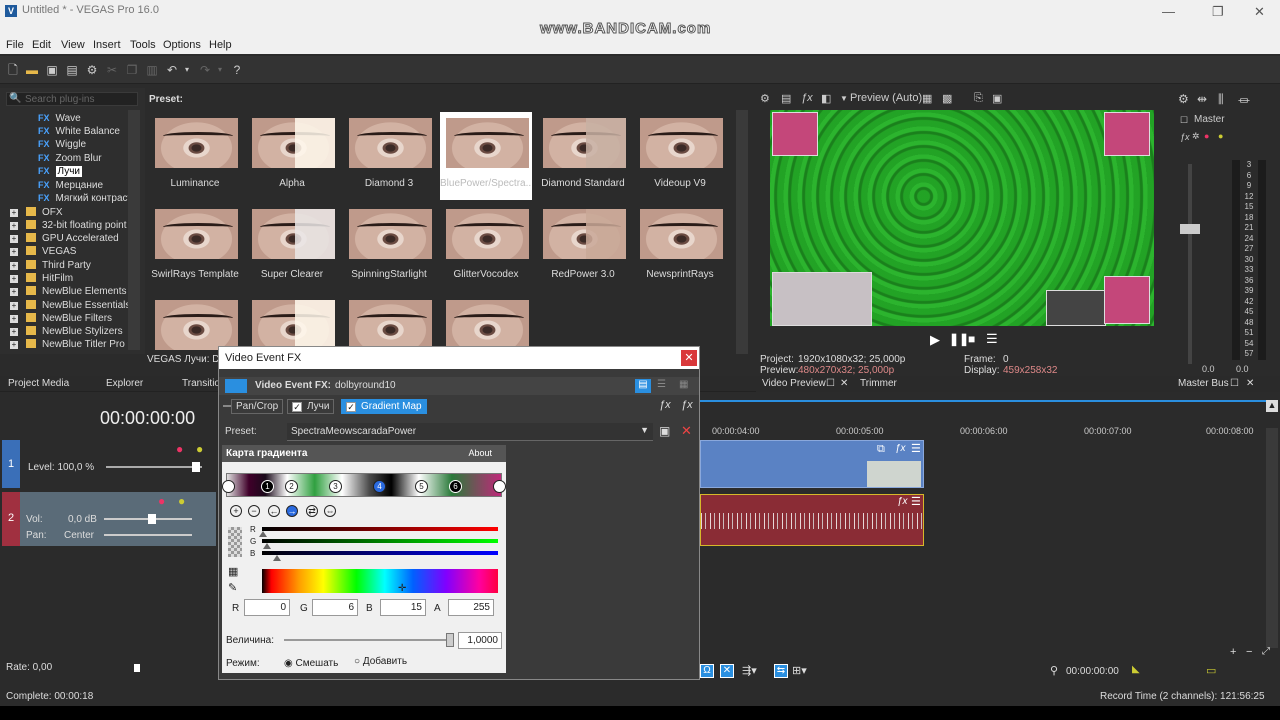 The height and width of the screenshot is (720, 1280). What do you see at coordinates (351, 407) in the screenshot?
I see `gradient-map-checkbox: ✓` at bounding box center [351, 407].